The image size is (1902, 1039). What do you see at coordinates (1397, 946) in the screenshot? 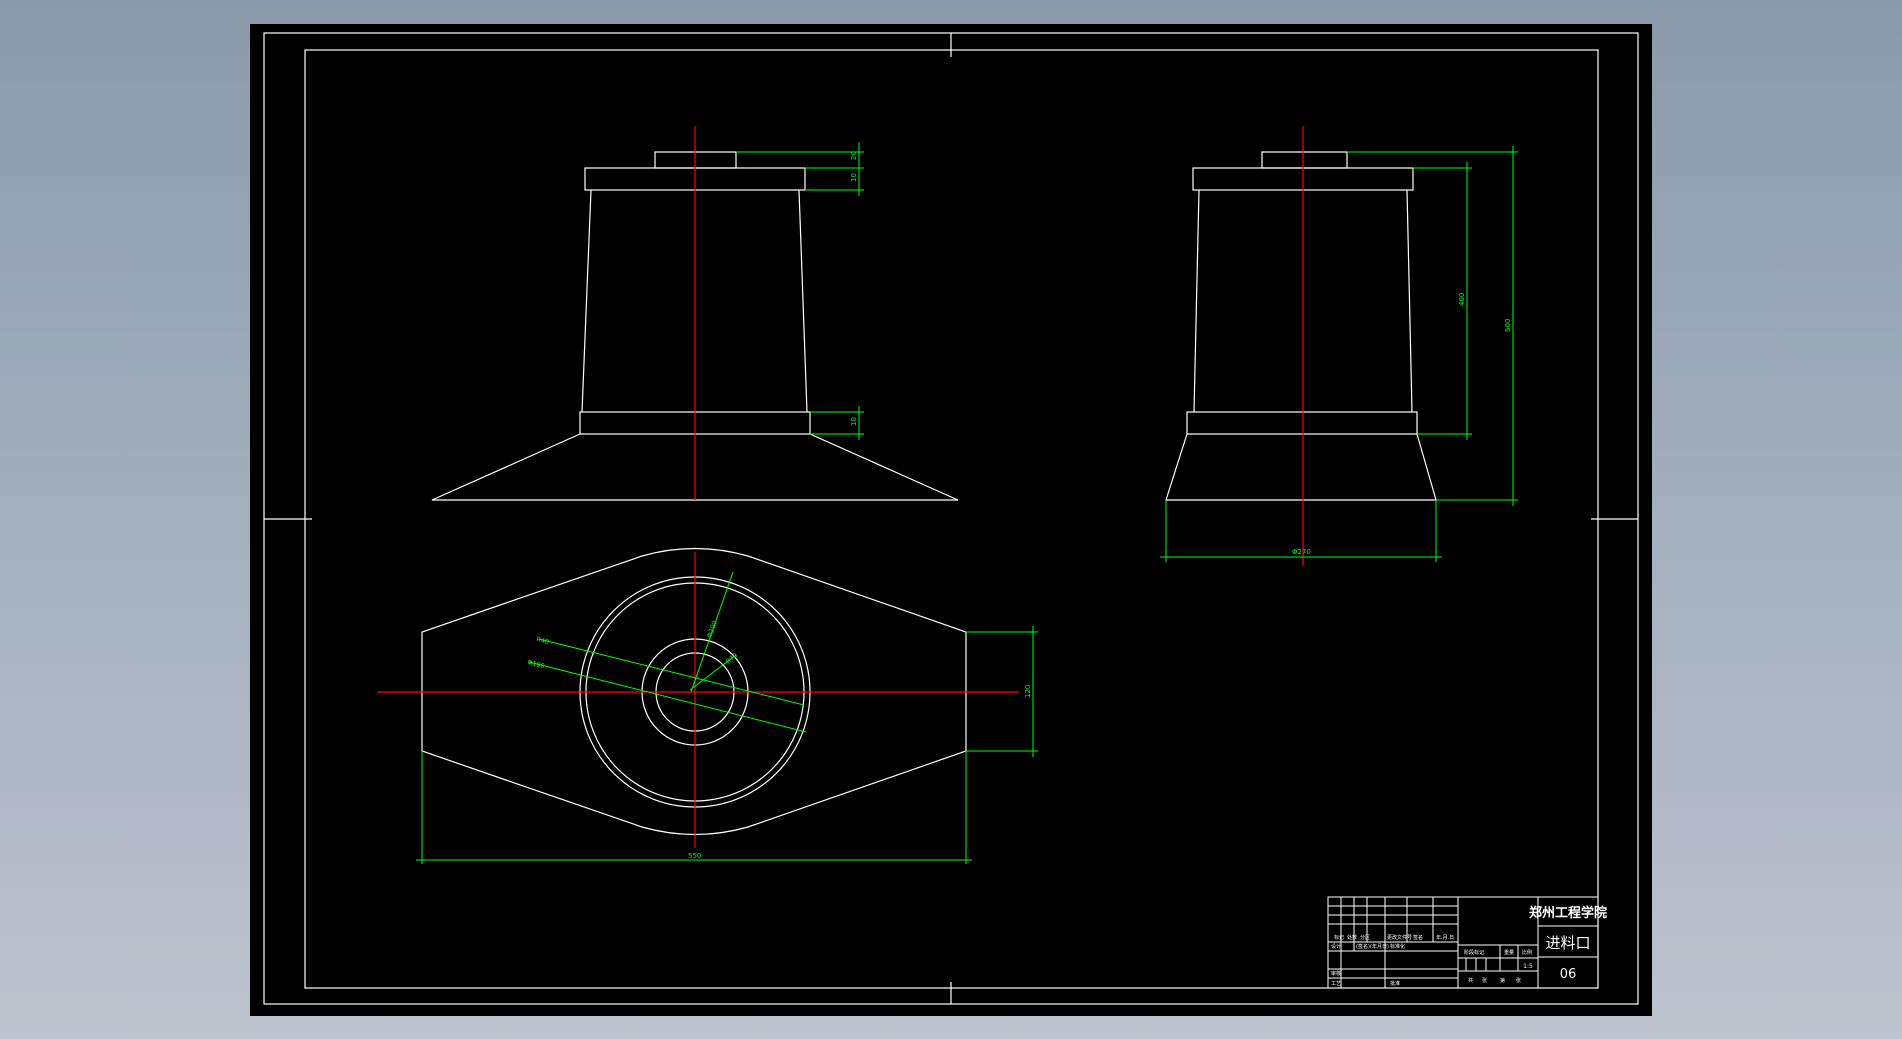
I see `svg-text: 标准化` at bounding box center [1397, 946].